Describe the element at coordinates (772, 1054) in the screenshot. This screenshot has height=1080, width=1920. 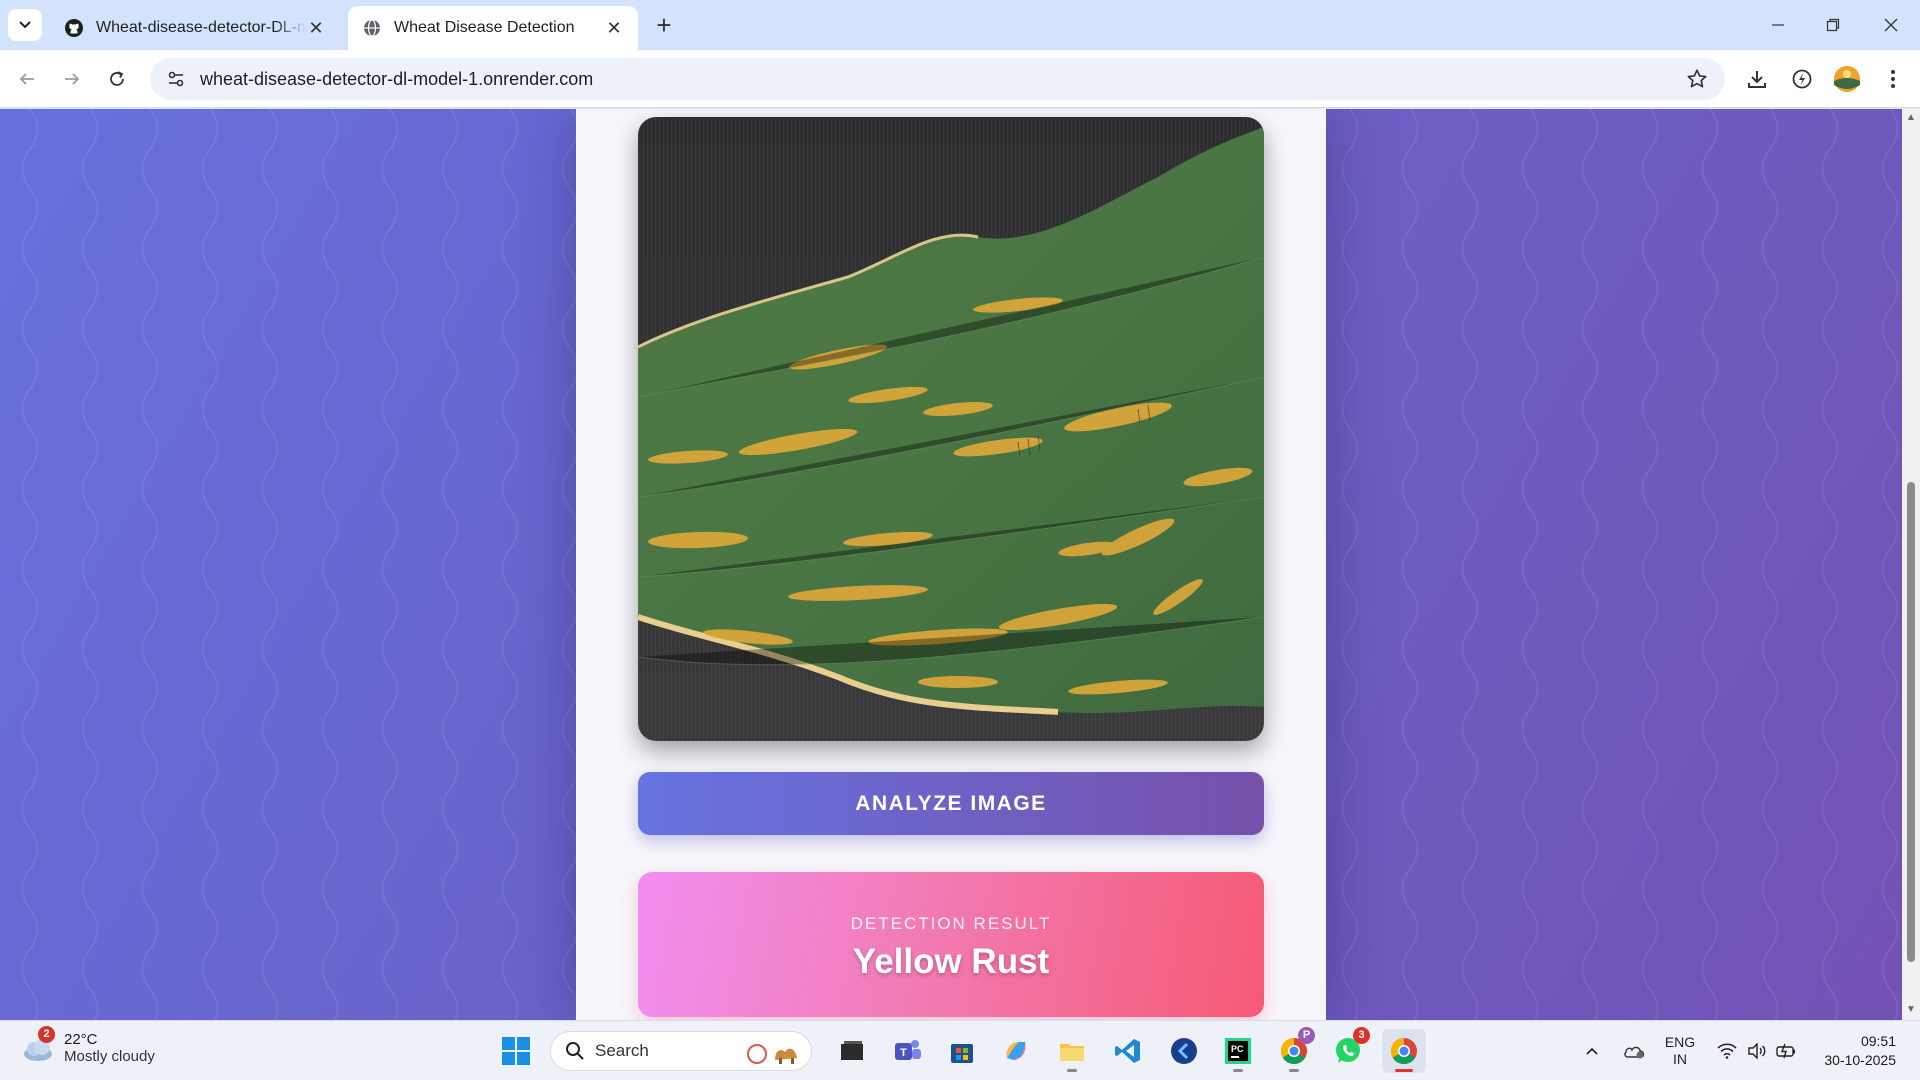
I see `search-highlight-icon` at that location.